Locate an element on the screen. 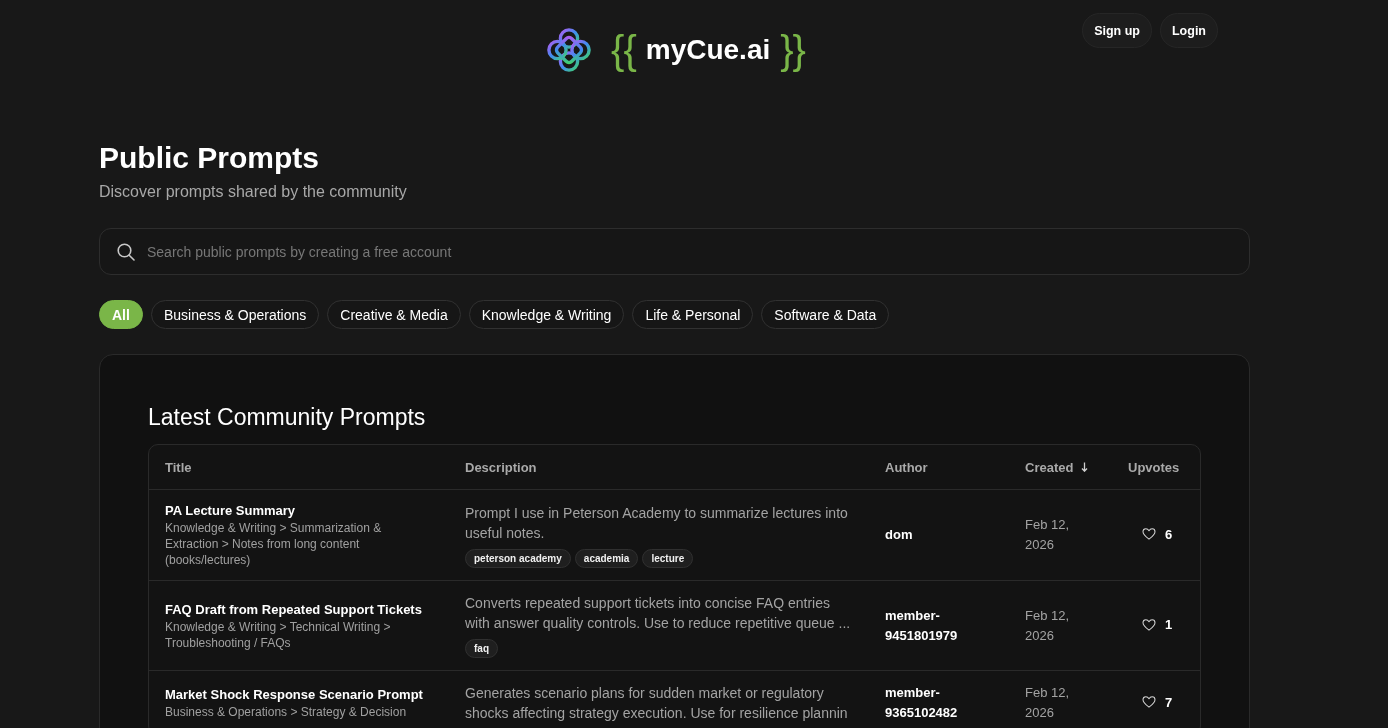 Image resolution: width=1388 pixels, height=728 pixels. prompt-title: PA Lecture Summary is located at coordinates (299, 511).